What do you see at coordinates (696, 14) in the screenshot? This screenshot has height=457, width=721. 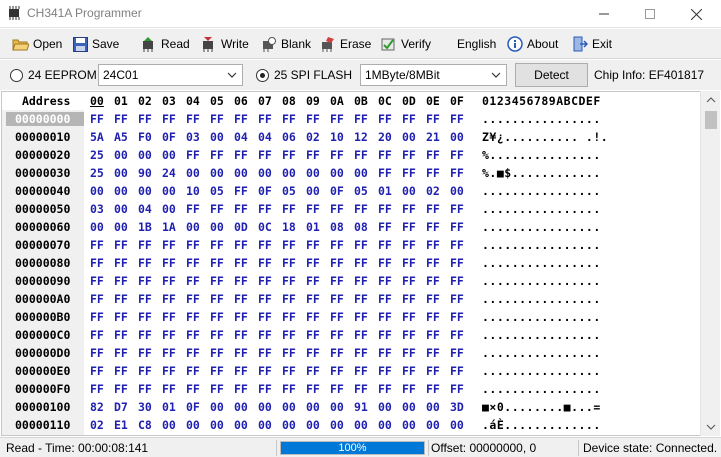 I see `close-button` at bounding box center [696, 14].